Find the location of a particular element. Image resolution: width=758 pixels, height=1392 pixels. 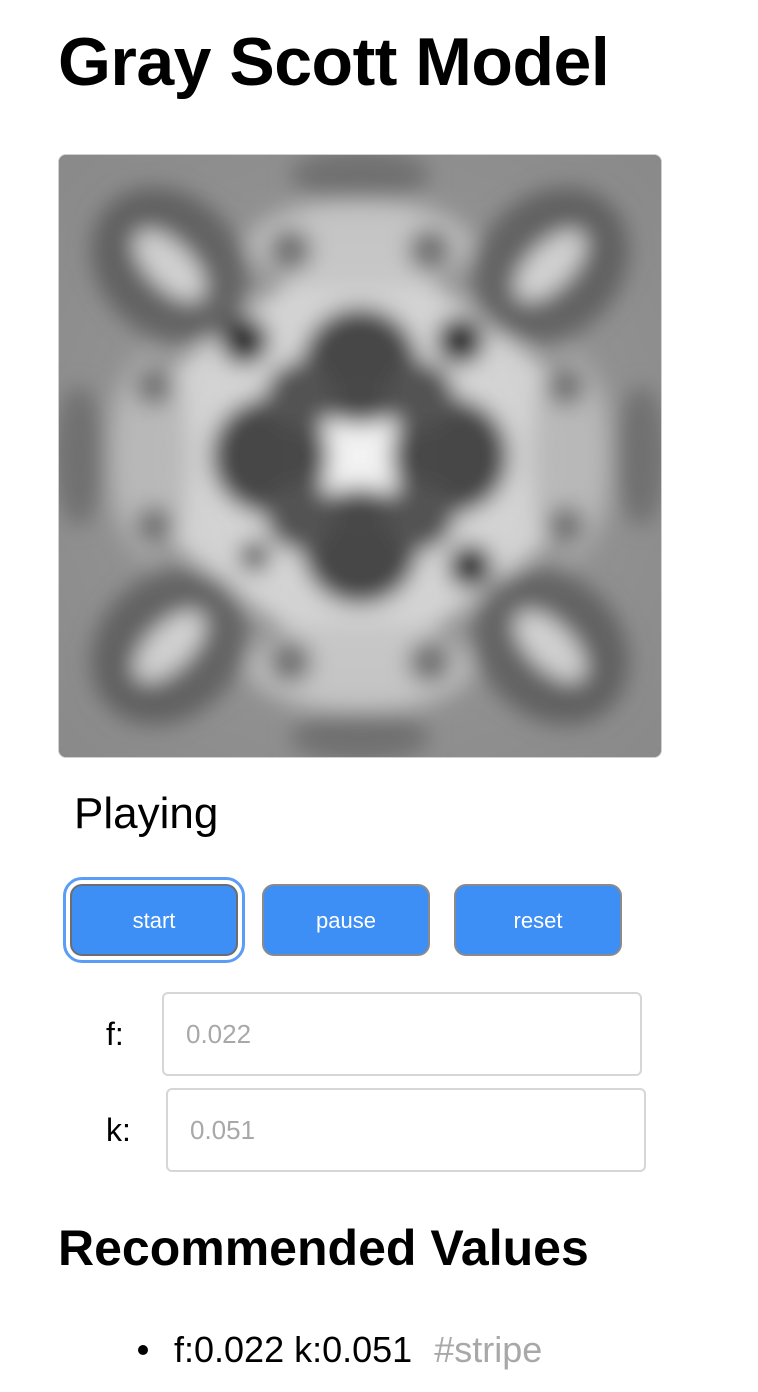

recommended-list: f:0.022 k:0.051 #stripe is located at coordinates (340, 1350).